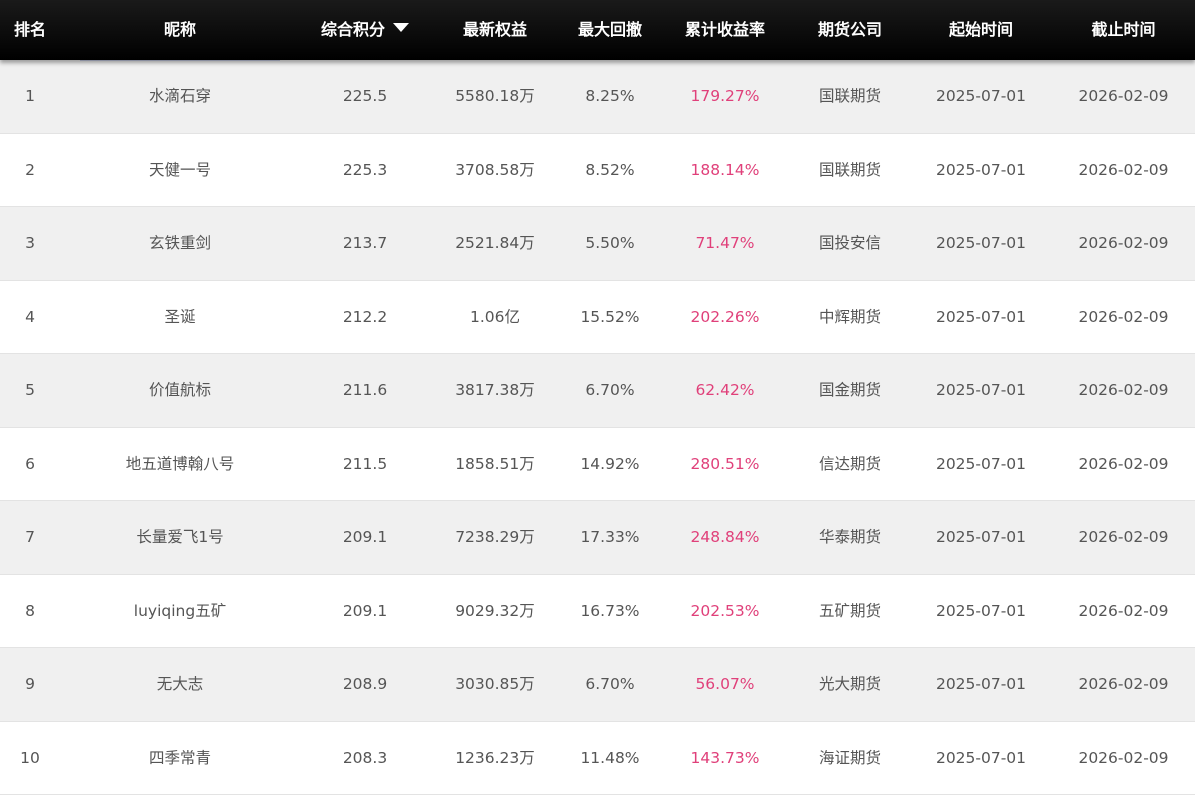  What do you see at coordinates (495, 170) in the screenshot?
I see `cell-equity: 3708.58万` at bounding box center [495, 170].